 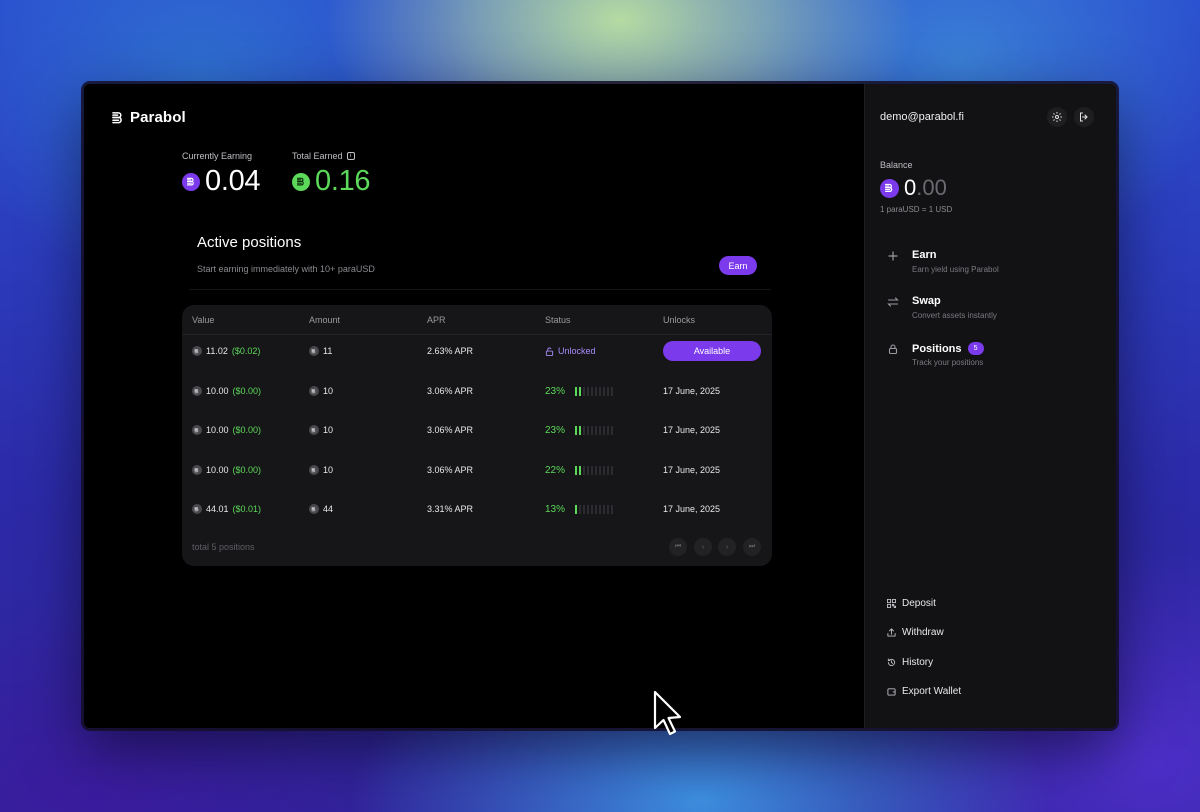 I want to click on amount-cell: 11, so click(x=320, y=351).